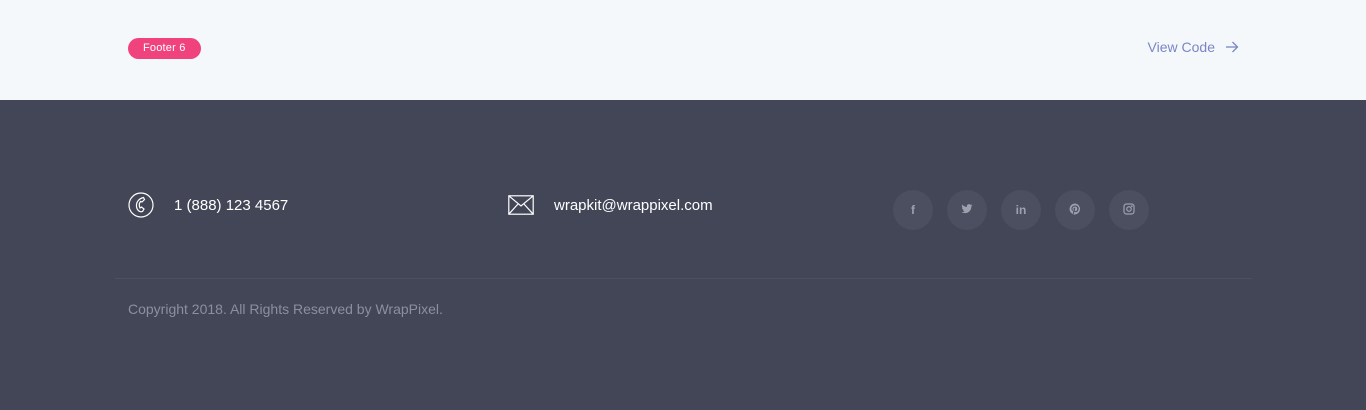 Image resolution: width=1366 pixels, height=410 pixels. I want to click on contact-email: wrapkit@wrappixel.com, so click(610, 205).